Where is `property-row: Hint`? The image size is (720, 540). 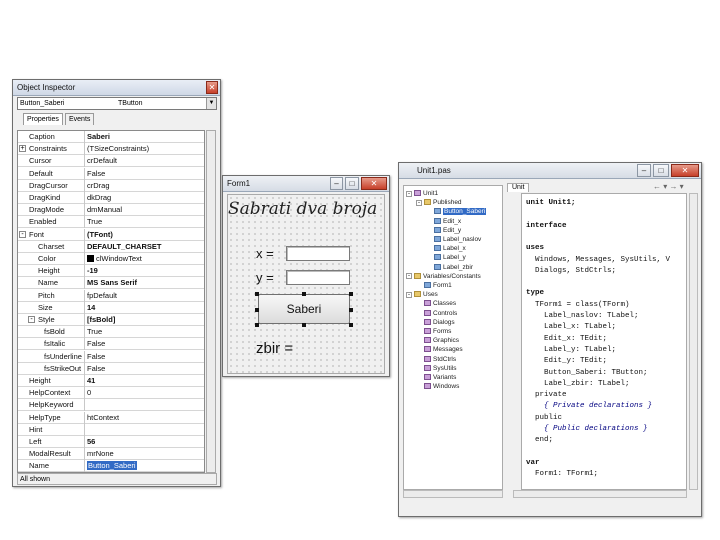
property-row: Hint is located at coordinates (111, 429).